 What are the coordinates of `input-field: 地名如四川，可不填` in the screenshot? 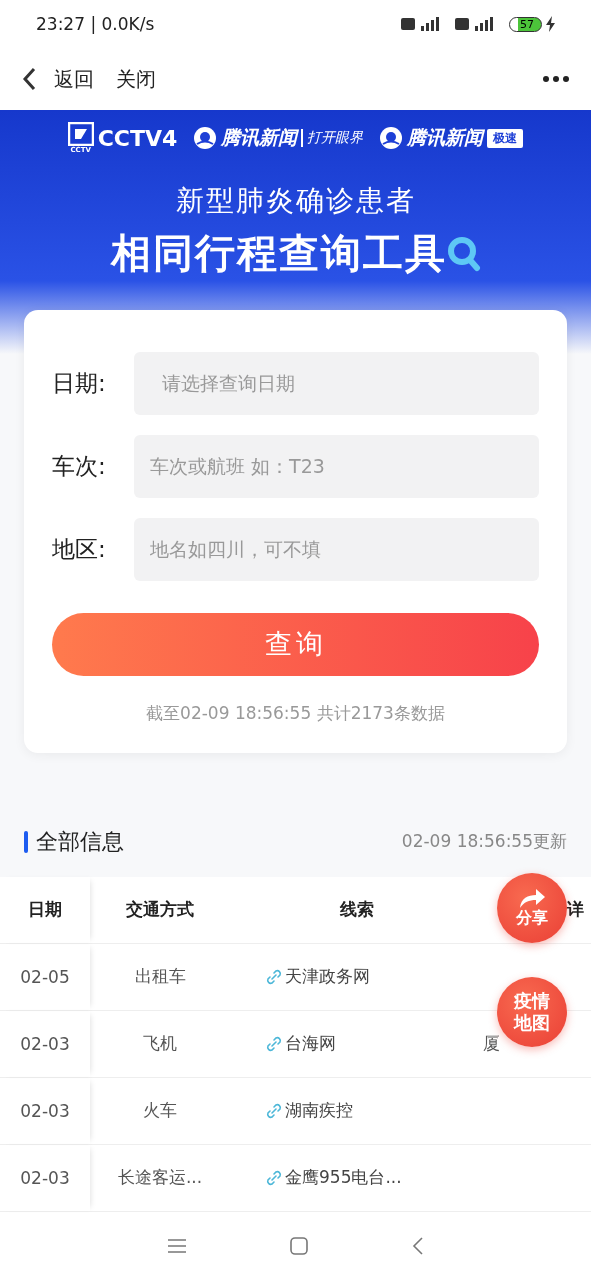 It's located at (336, 549).